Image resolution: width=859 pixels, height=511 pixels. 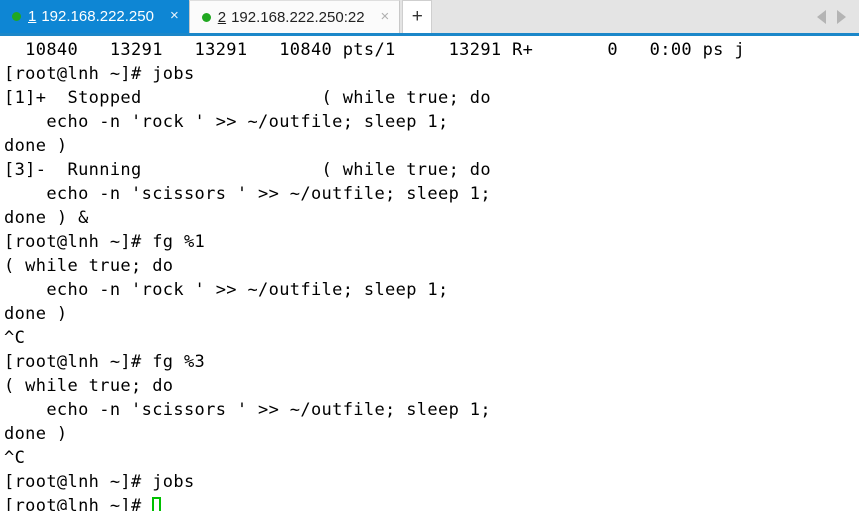 What do you see at coordinates (821, 16) in the screenshot?
I see `triangle-left-icon` at bounding box center [821, 16].